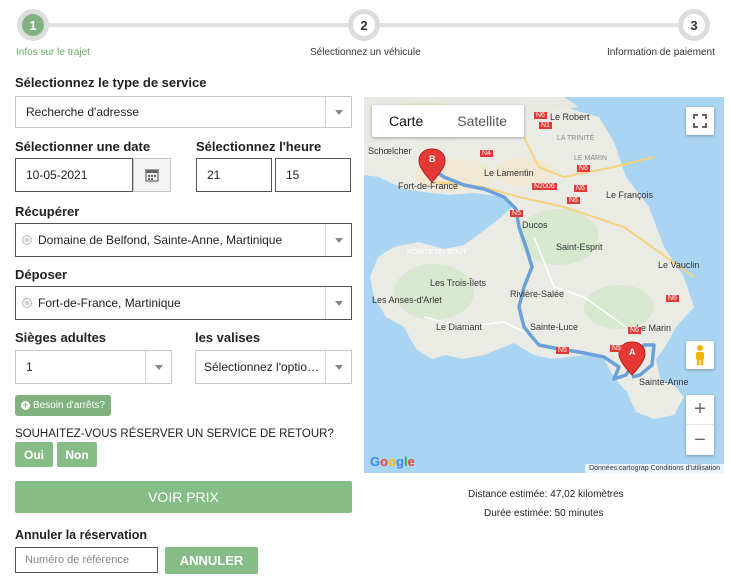 The height and width of the screenshot is (582, 730). Describe the element at coordinates (365, 52) in the screenshot. I see `step-2-label: Sélectionnez un véhicule` at that location.